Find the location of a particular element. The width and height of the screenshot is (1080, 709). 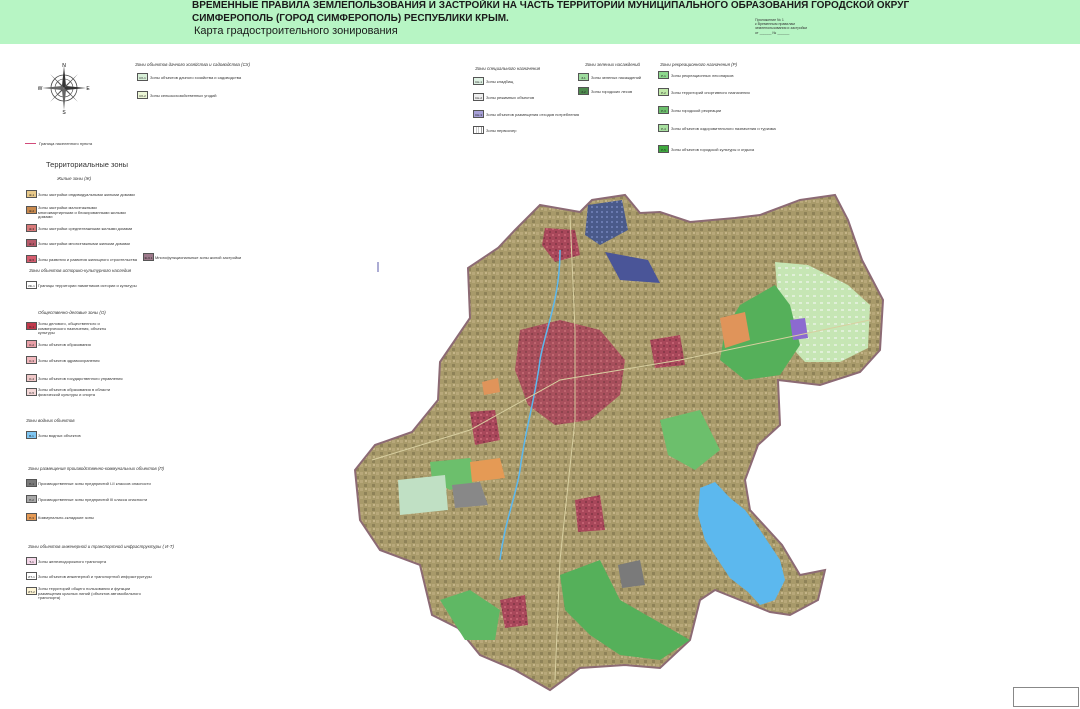

zone-light-green-west is located at coordinates (423, 495).